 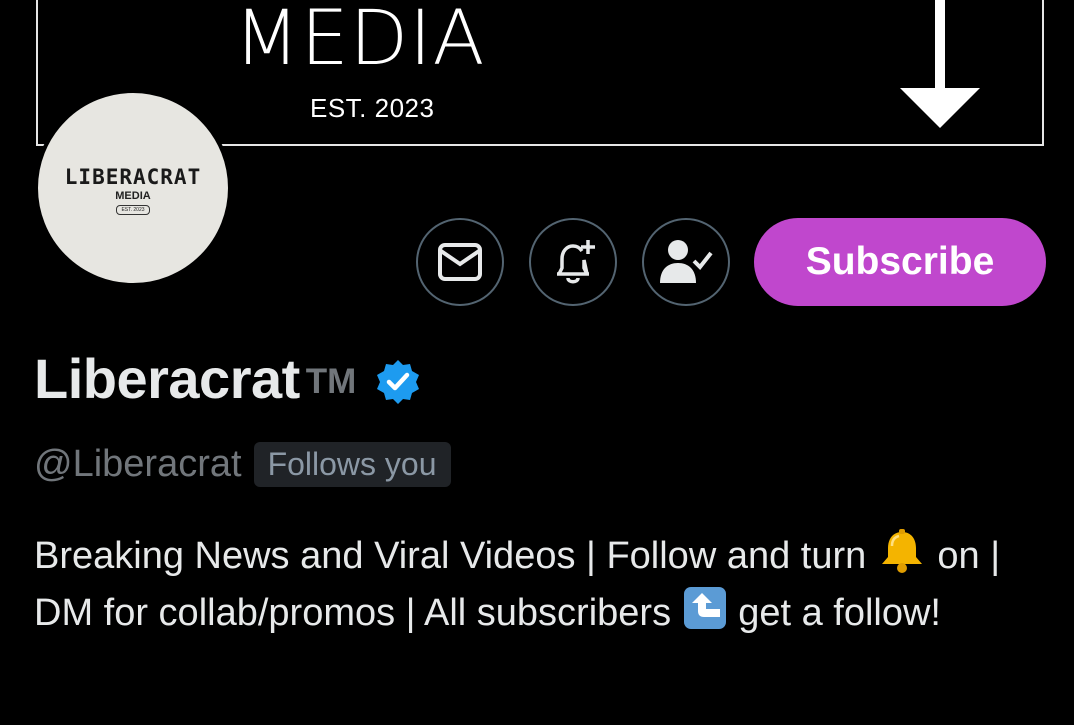 What do you see at coordinates (167, 378) in the screenshot?
I see `display-name: Liberacrat` at bounding box center [167, 378].